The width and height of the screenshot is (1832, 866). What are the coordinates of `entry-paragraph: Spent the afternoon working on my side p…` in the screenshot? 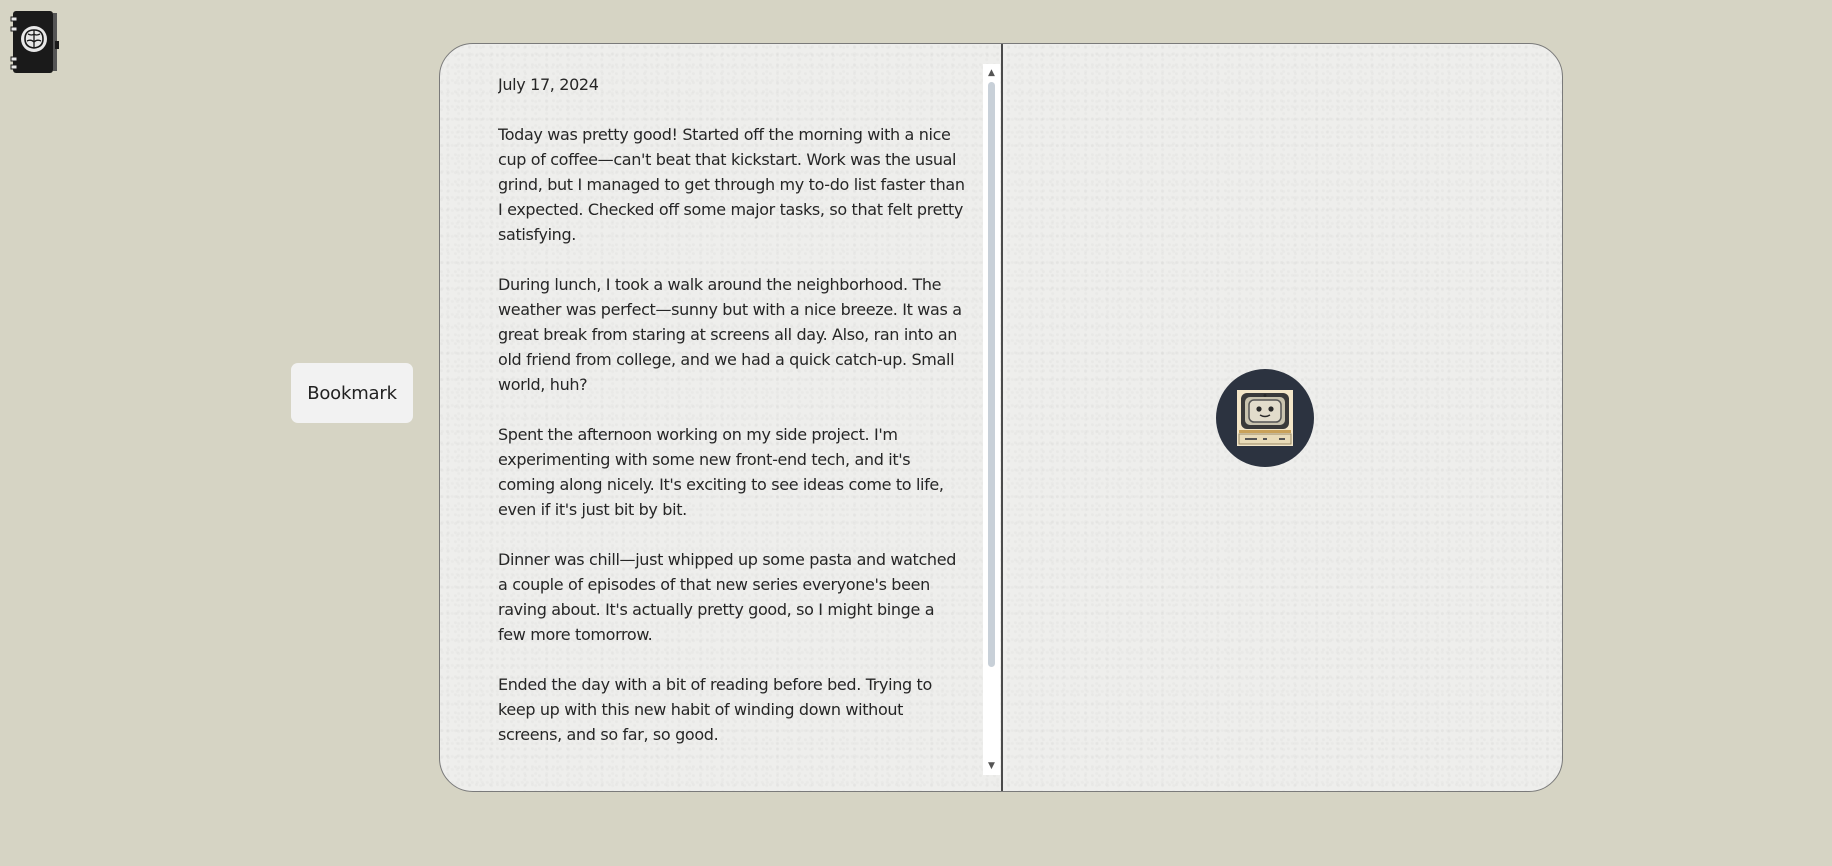 It's located at (721, 472).